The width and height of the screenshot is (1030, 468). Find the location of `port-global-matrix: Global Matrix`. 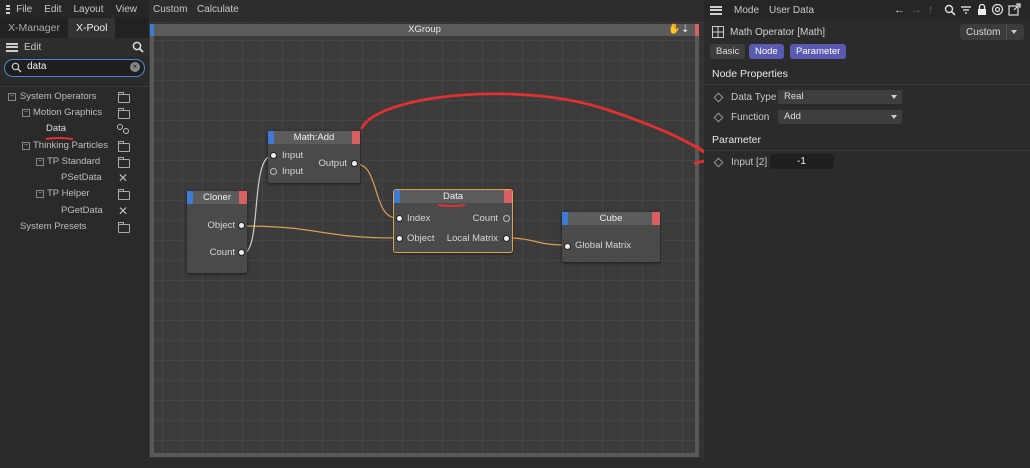

port-global-matrix: Global Matrix is located at coordinates (603, 245).